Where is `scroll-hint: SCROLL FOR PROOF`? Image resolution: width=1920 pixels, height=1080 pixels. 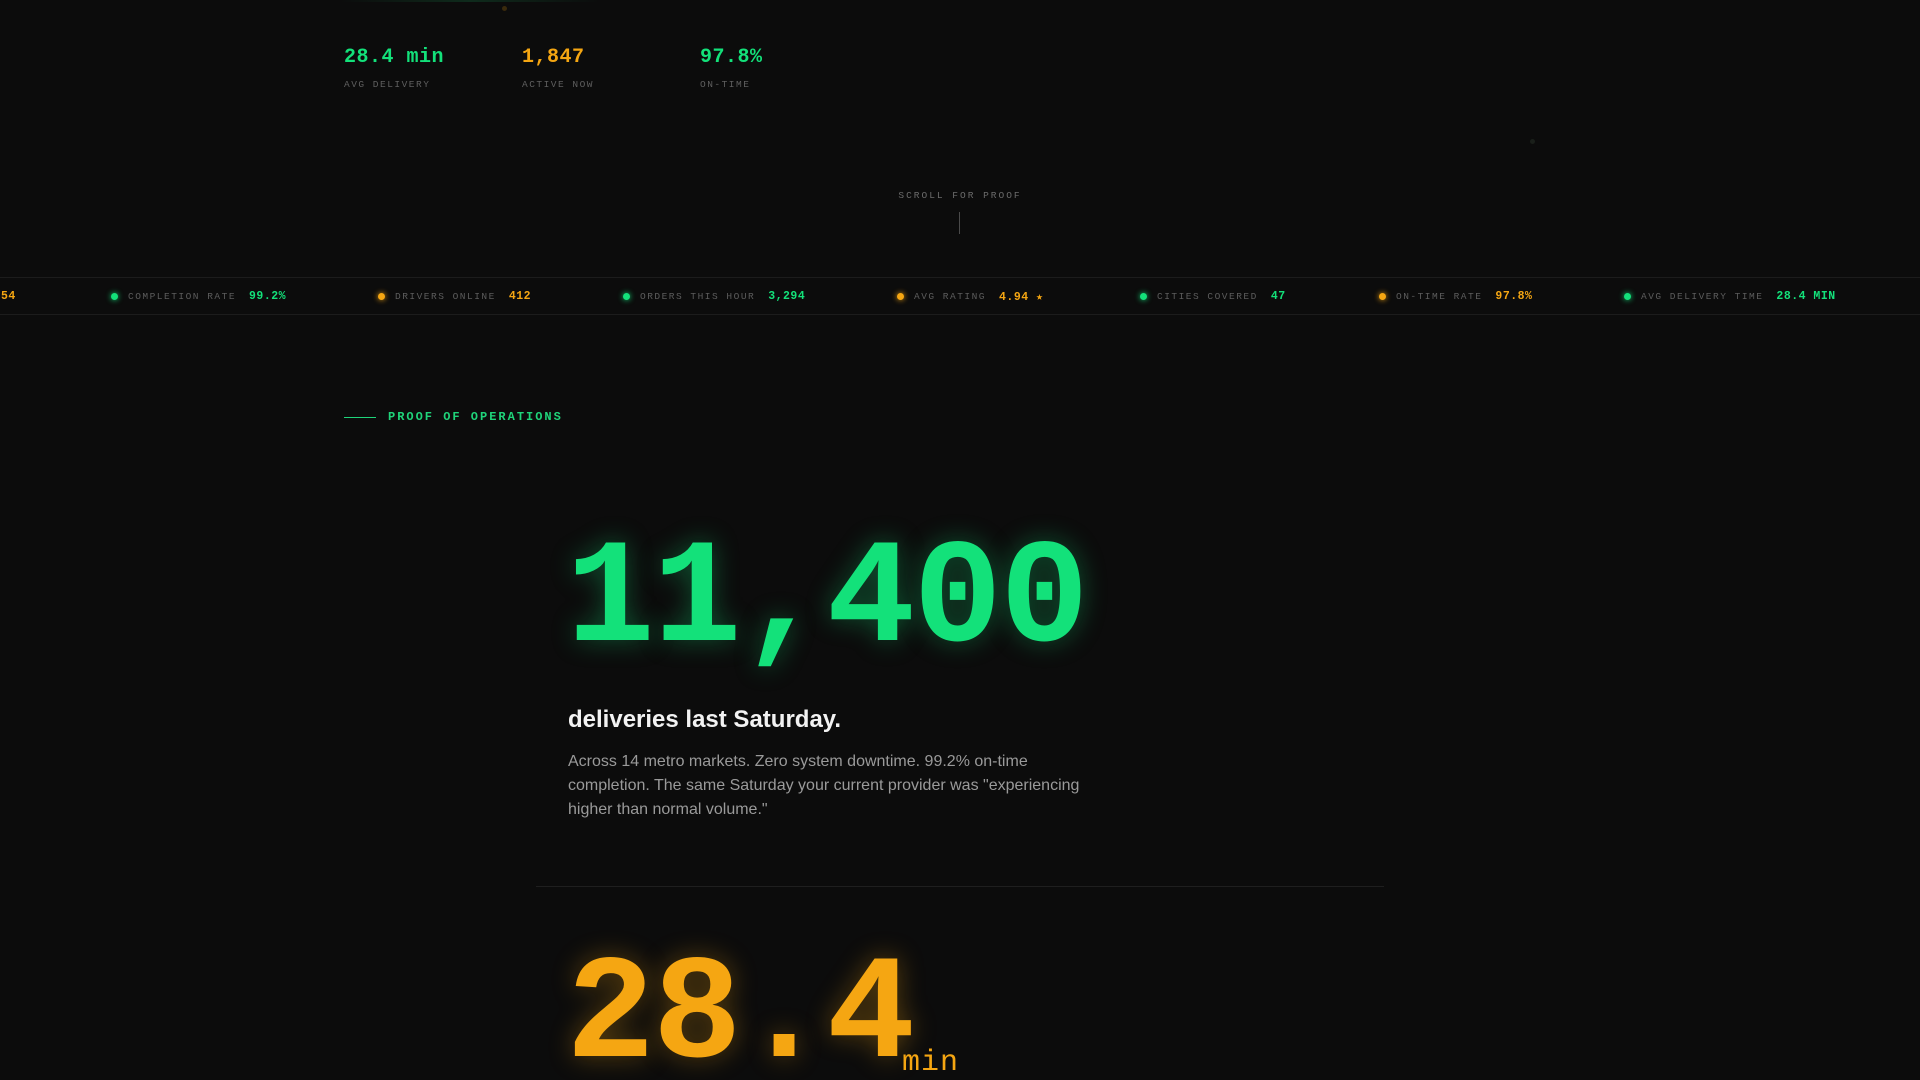 scroll-hint: SCROLL FOR PROOF is located at coordinates (960, 195).